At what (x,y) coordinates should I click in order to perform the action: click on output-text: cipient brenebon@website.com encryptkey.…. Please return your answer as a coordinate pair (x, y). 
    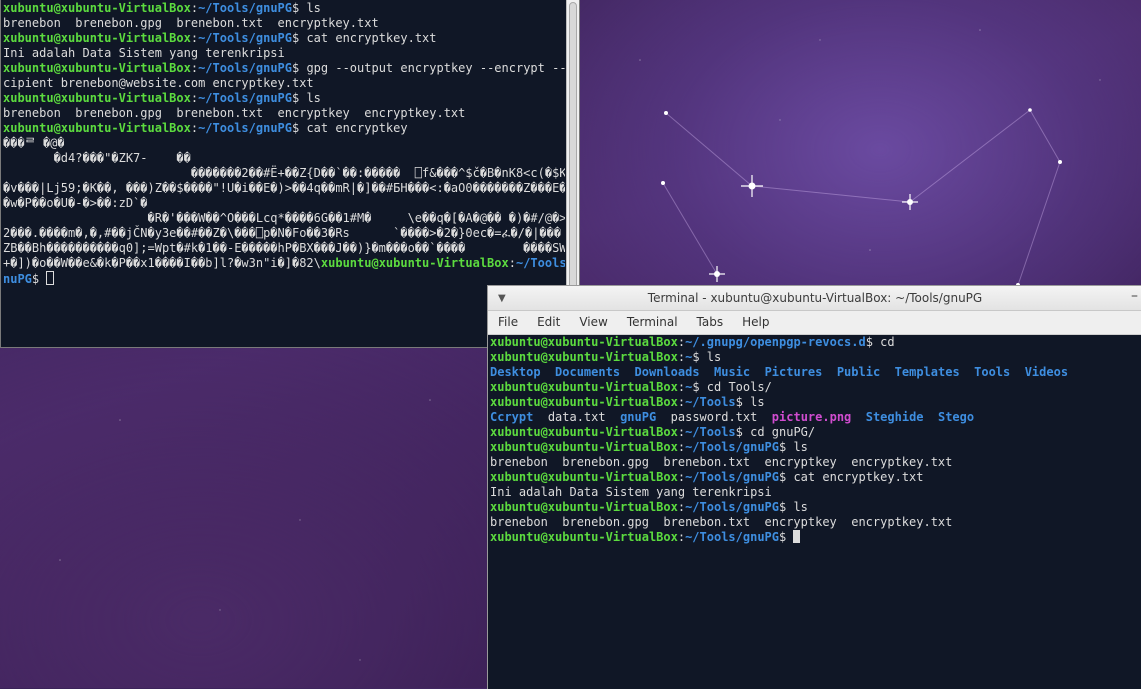
    Looking at the image, I should click on (158, 83).